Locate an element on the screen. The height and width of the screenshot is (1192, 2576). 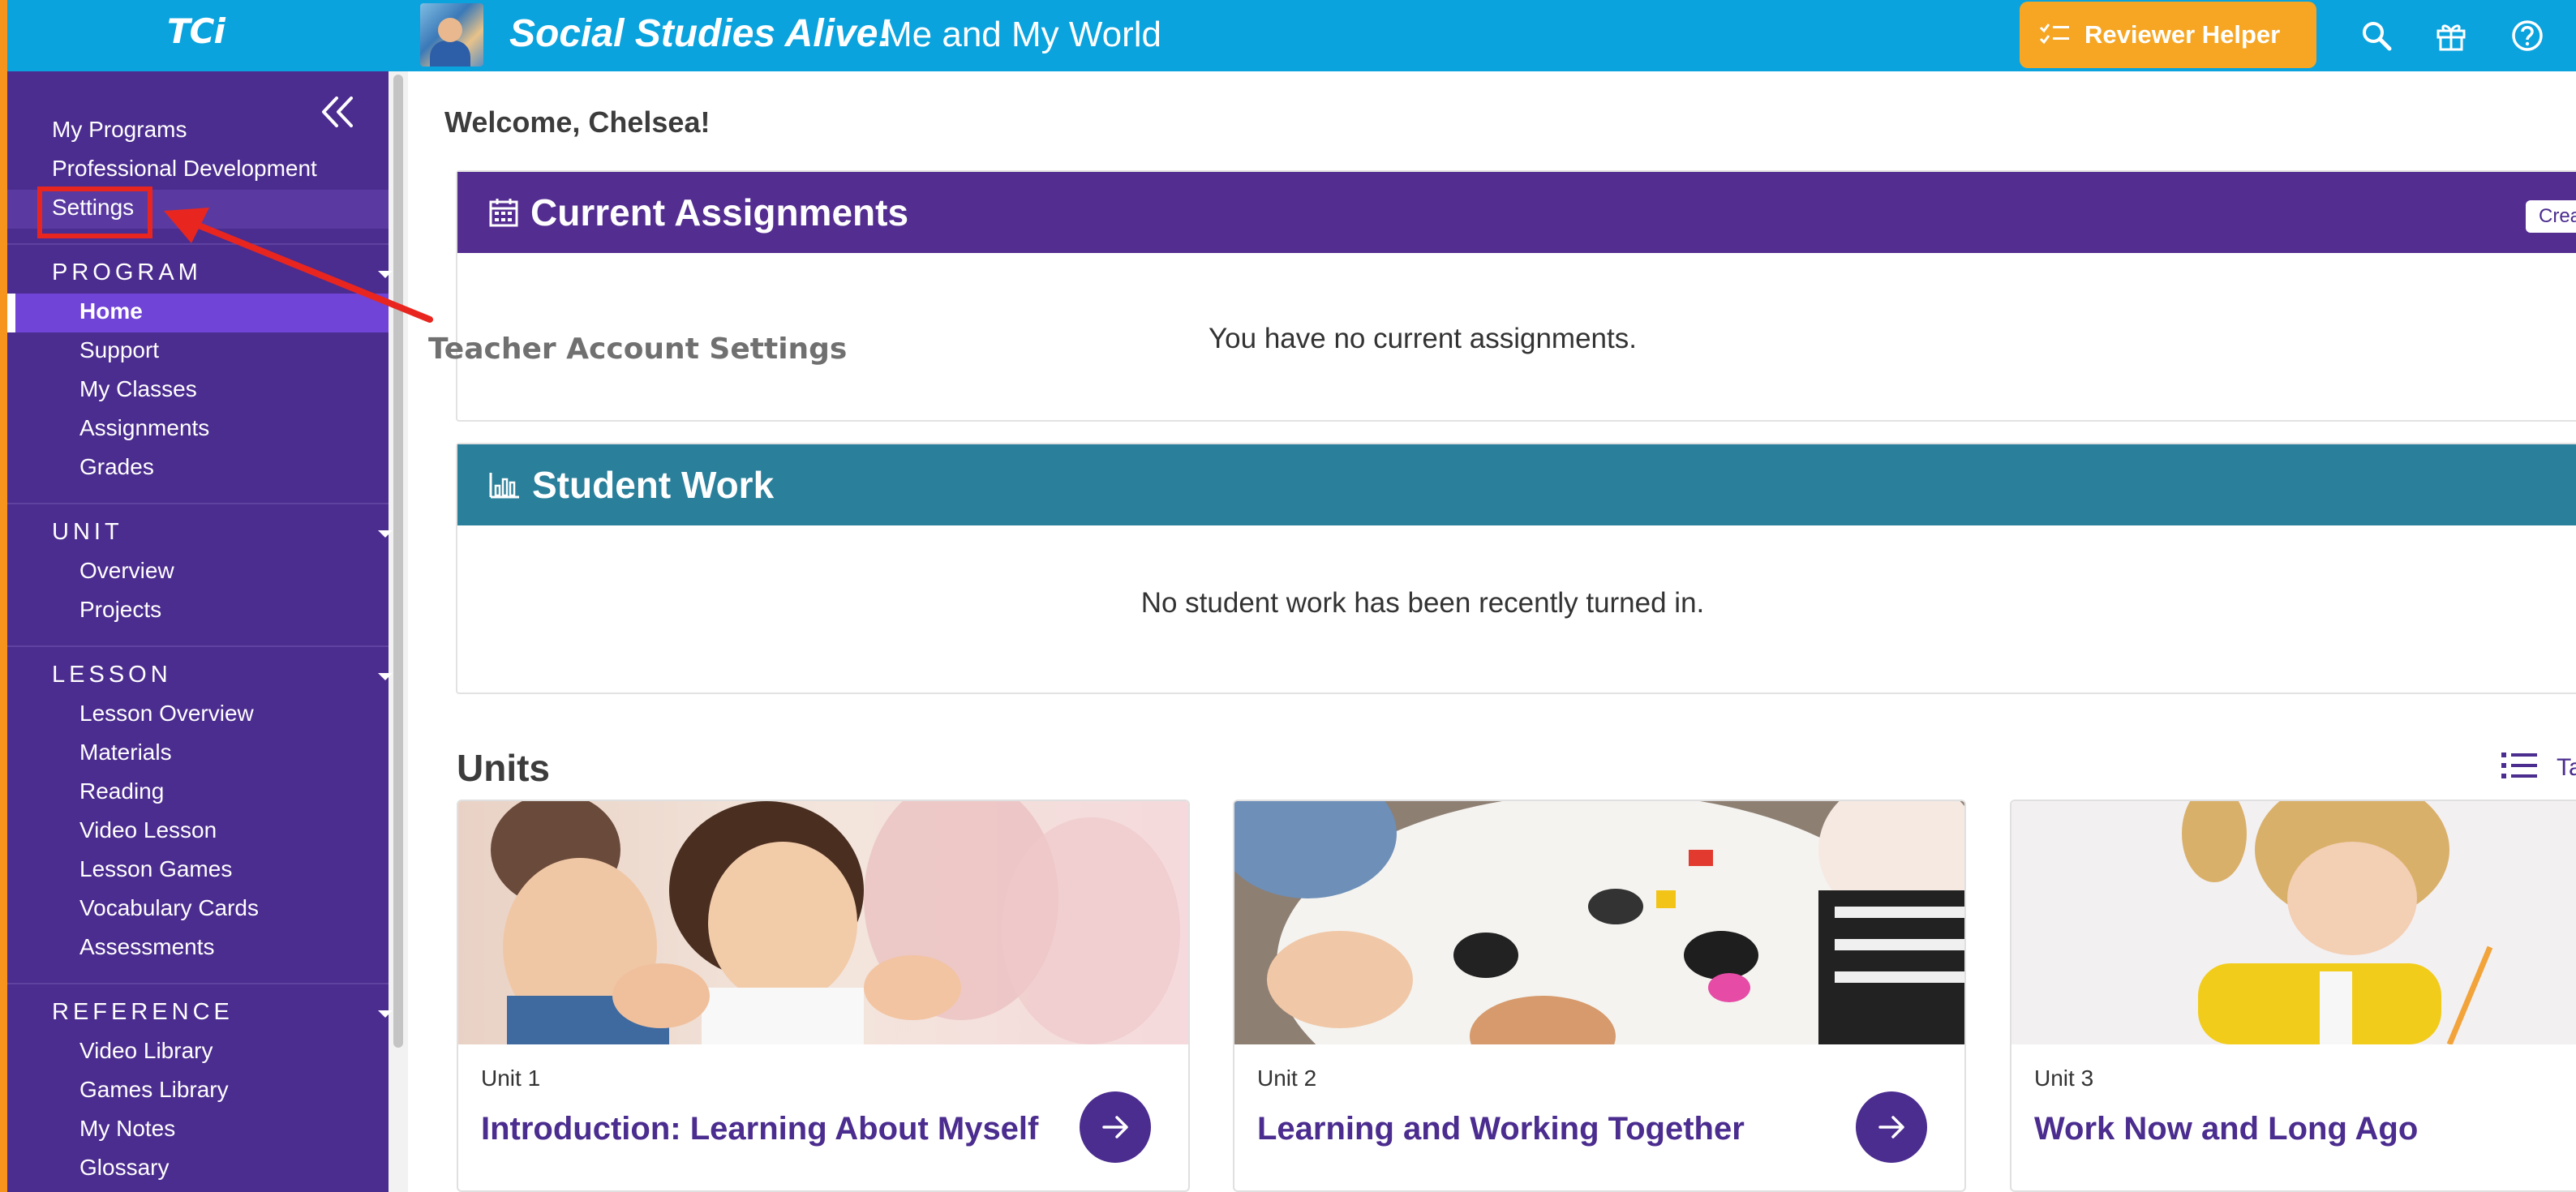
list-view-icon is located at coordinates (2519, 767).